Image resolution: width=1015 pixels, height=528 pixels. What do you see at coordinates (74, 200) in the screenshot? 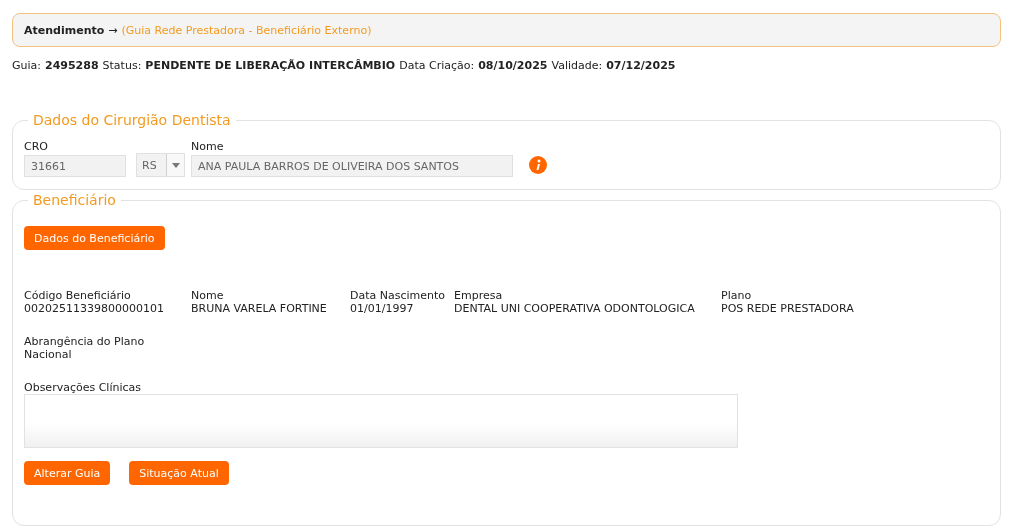
I see `section-title: Beneficiário` at bounding box center [74, 200].